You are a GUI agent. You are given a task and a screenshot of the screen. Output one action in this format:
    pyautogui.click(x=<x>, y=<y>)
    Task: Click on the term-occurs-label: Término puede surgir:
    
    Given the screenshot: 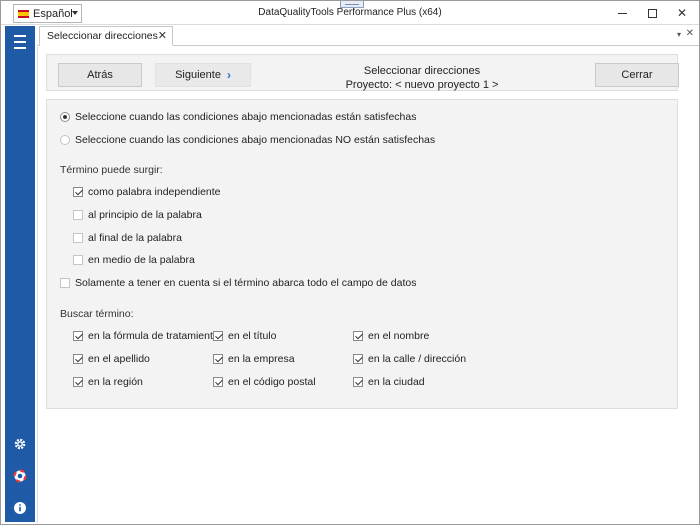 What is the action you would take?
    pyautogui.click(x=111, y=170)
    